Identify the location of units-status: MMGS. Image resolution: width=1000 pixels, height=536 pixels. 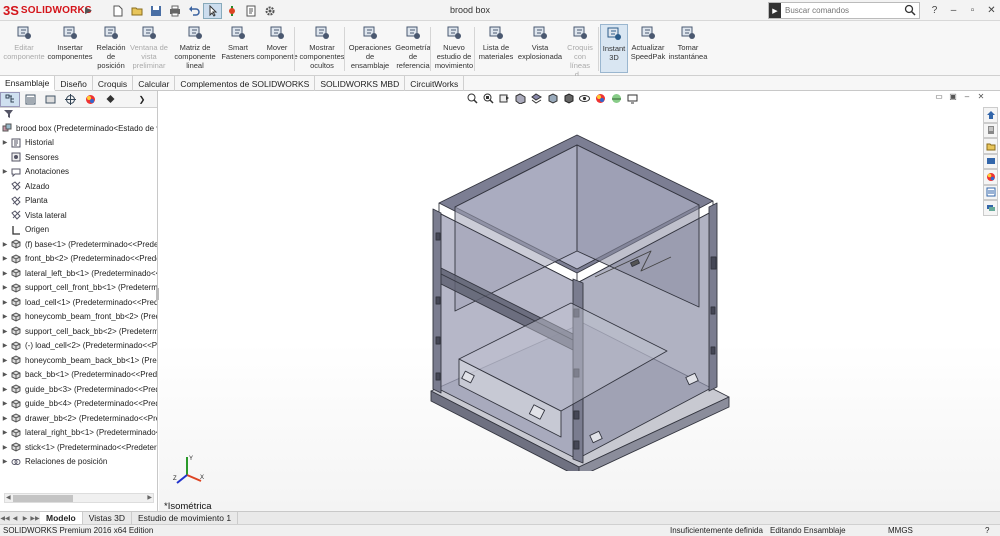
(900, 530).